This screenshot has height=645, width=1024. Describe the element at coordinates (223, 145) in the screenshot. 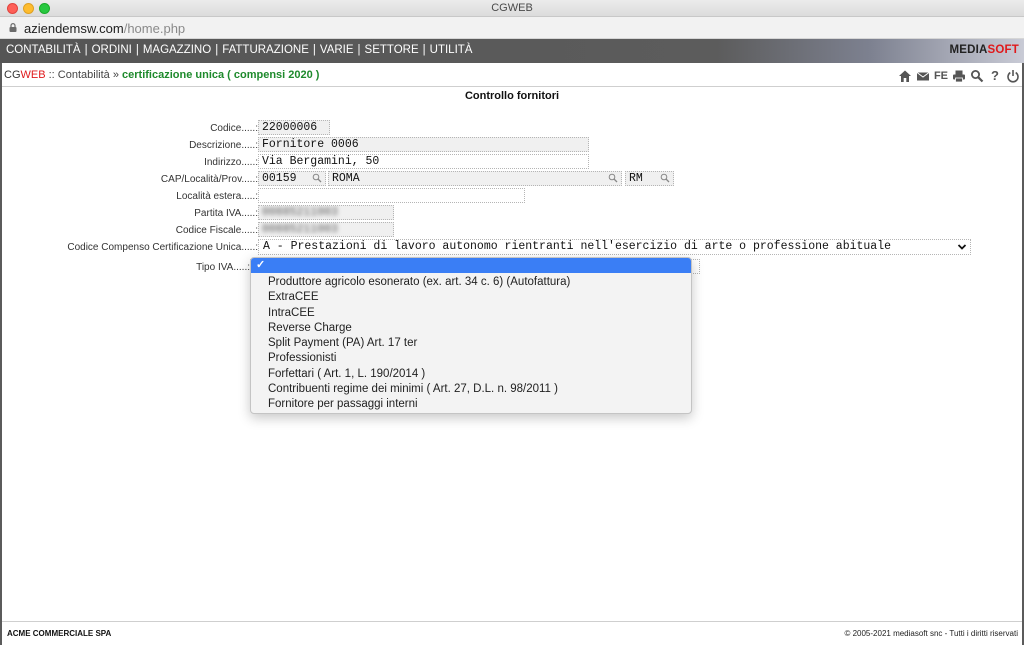

I see `descrizione-label: Descrizione.....:` at that location.